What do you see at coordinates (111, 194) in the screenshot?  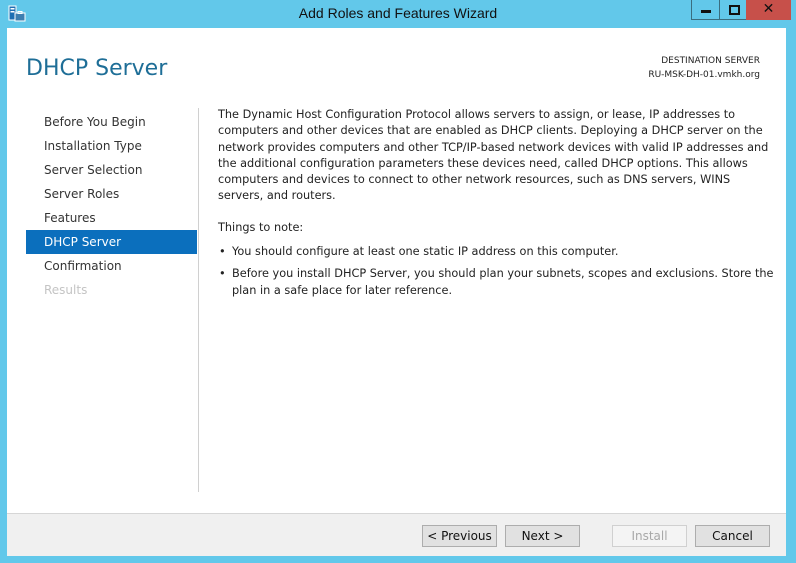 I see `nav-item-server-roles: Server Roles` at bounding box center [111, 194].